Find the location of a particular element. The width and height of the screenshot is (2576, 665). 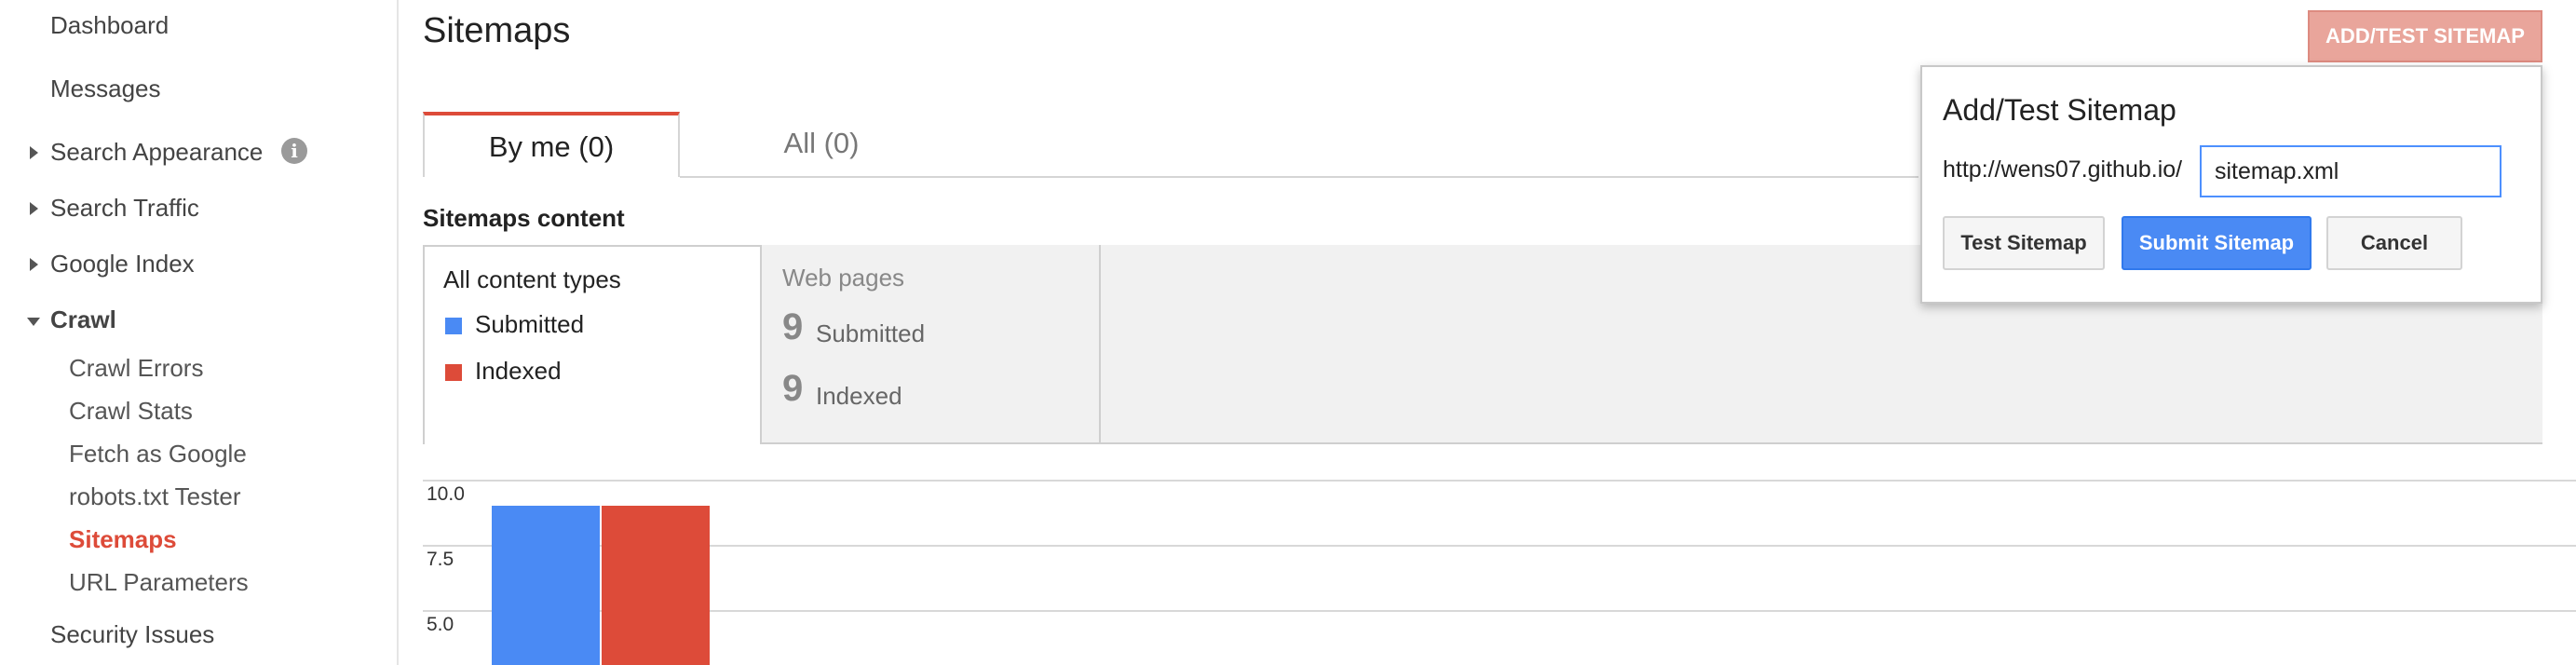

nav-search-appearance: Search Appearance i is located at coordinates (168, 152).